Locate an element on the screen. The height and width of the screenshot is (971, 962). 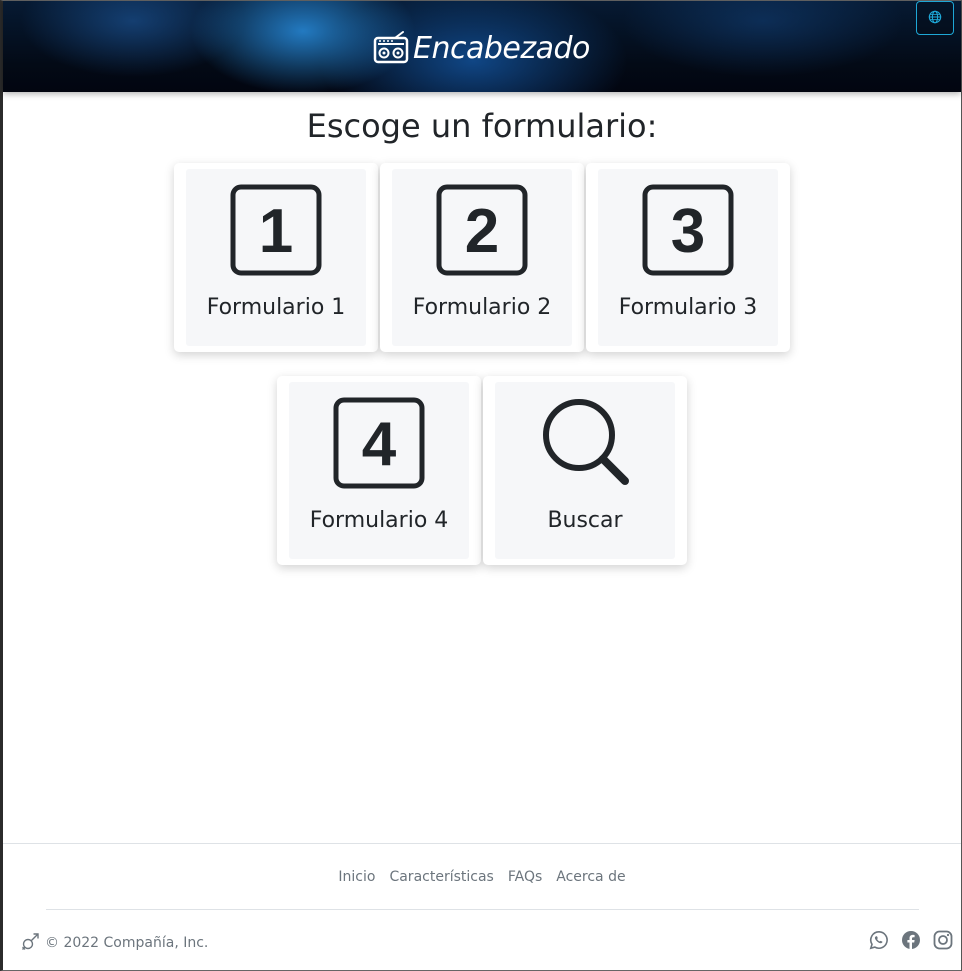
page-title: Escoge un formulario: is located at coordinates (482, 126).